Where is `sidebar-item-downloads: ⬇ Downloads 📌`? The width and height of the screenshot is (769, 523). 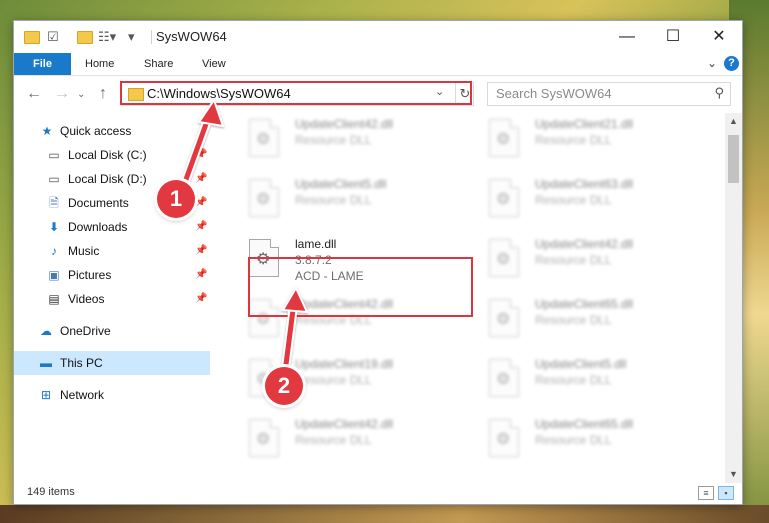
sidebar-item-downloads: ⬇ Downloads 📌 is located at coordinates (112, 227).